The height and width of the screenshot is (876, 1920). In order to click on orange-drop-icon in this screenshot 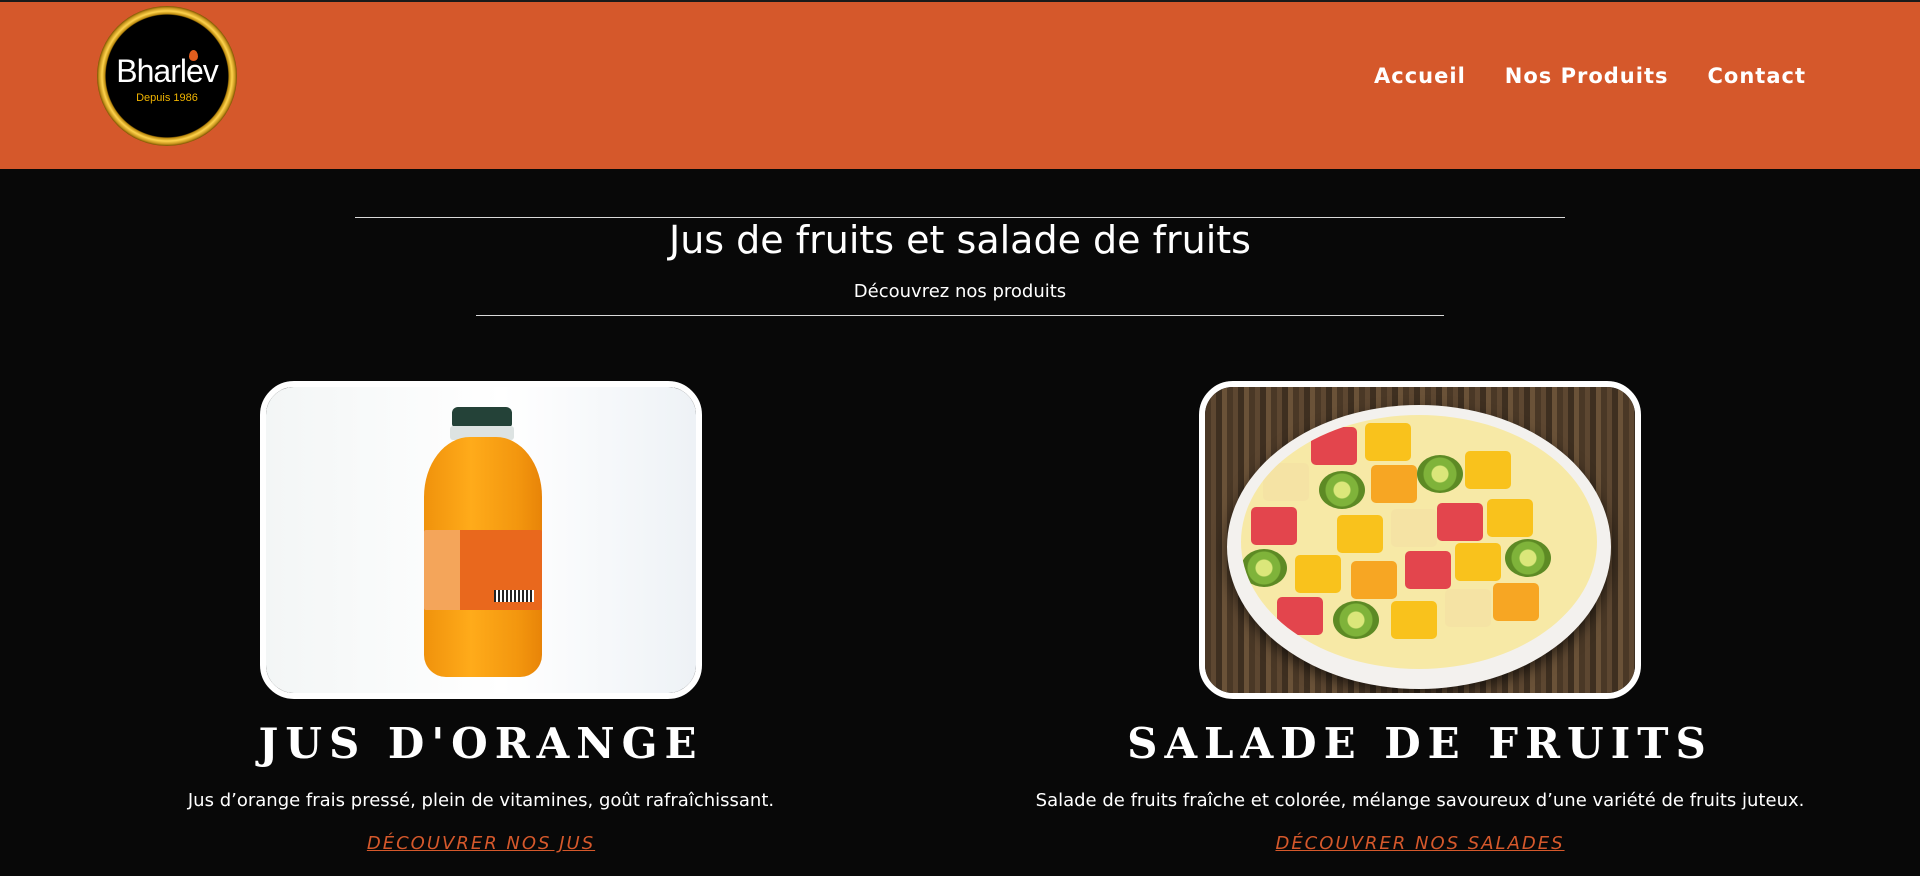, I will do `click(193, 55)`.